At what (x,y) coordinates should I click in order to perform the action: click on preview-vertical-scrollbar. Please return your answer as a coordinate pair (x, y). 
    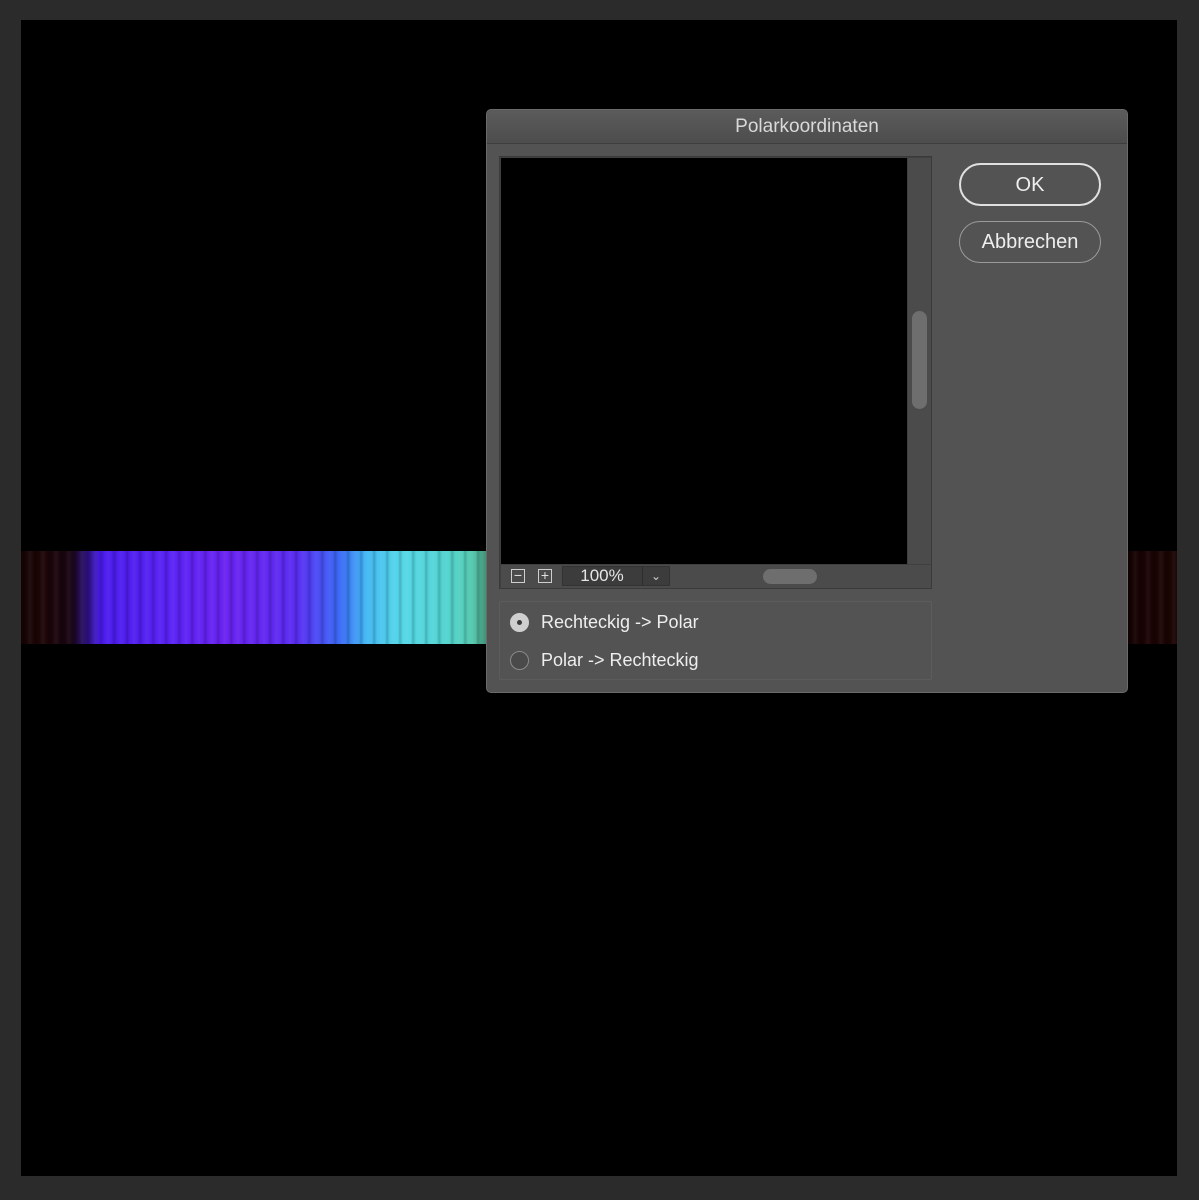
    Looking at the image, I should click on (919, 361).